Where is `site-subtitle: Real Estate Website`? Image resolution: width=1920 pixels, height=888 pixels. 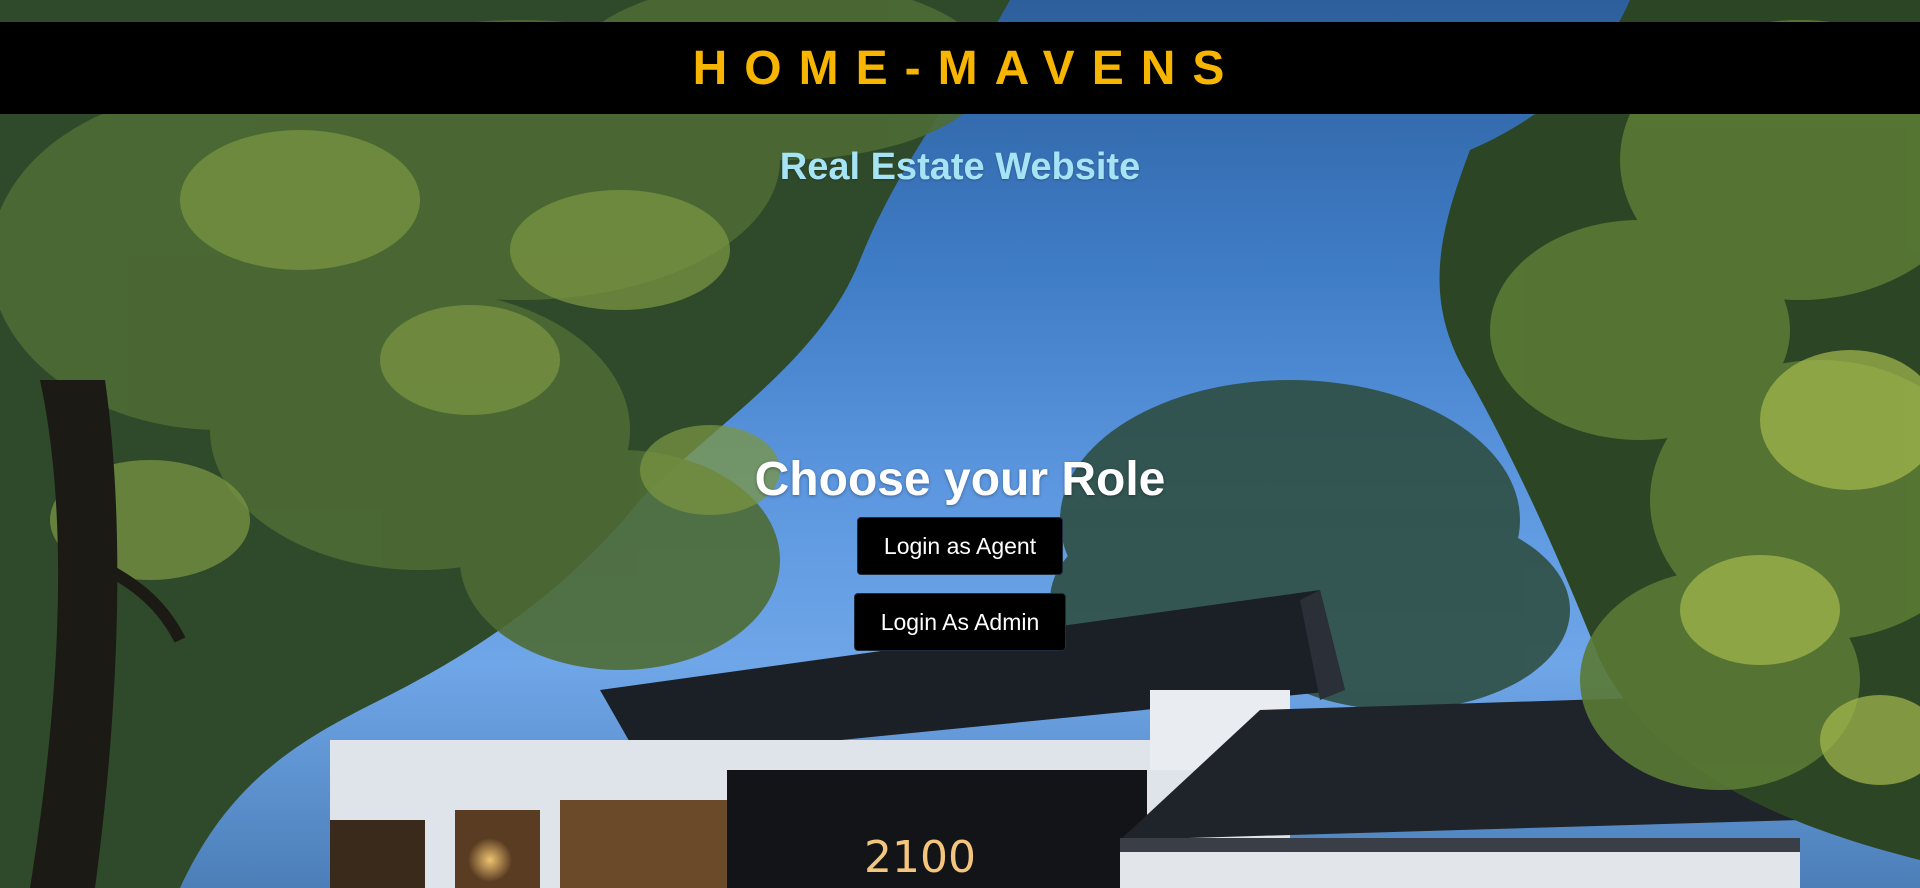 site-subtitle: Real Estate Website is located at coordinates (960, 167).